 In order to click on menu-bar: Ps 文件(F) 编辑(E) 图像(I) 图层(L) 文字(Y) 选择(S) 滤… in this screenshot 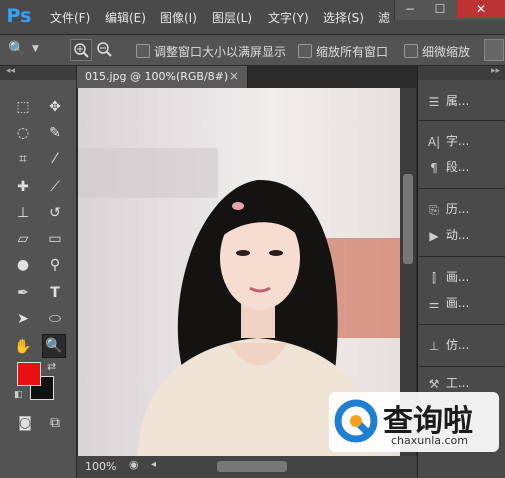, I will do `click(252, 17)`.